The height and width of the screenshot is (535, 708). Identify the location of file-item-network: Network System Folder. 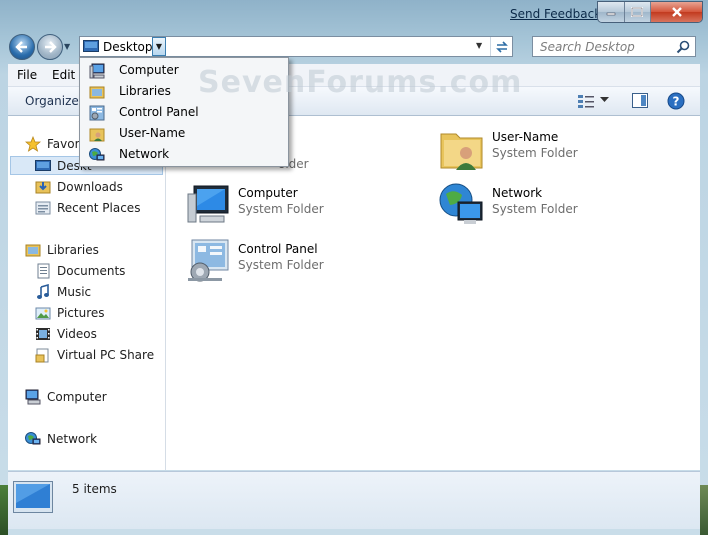
(558, 204).